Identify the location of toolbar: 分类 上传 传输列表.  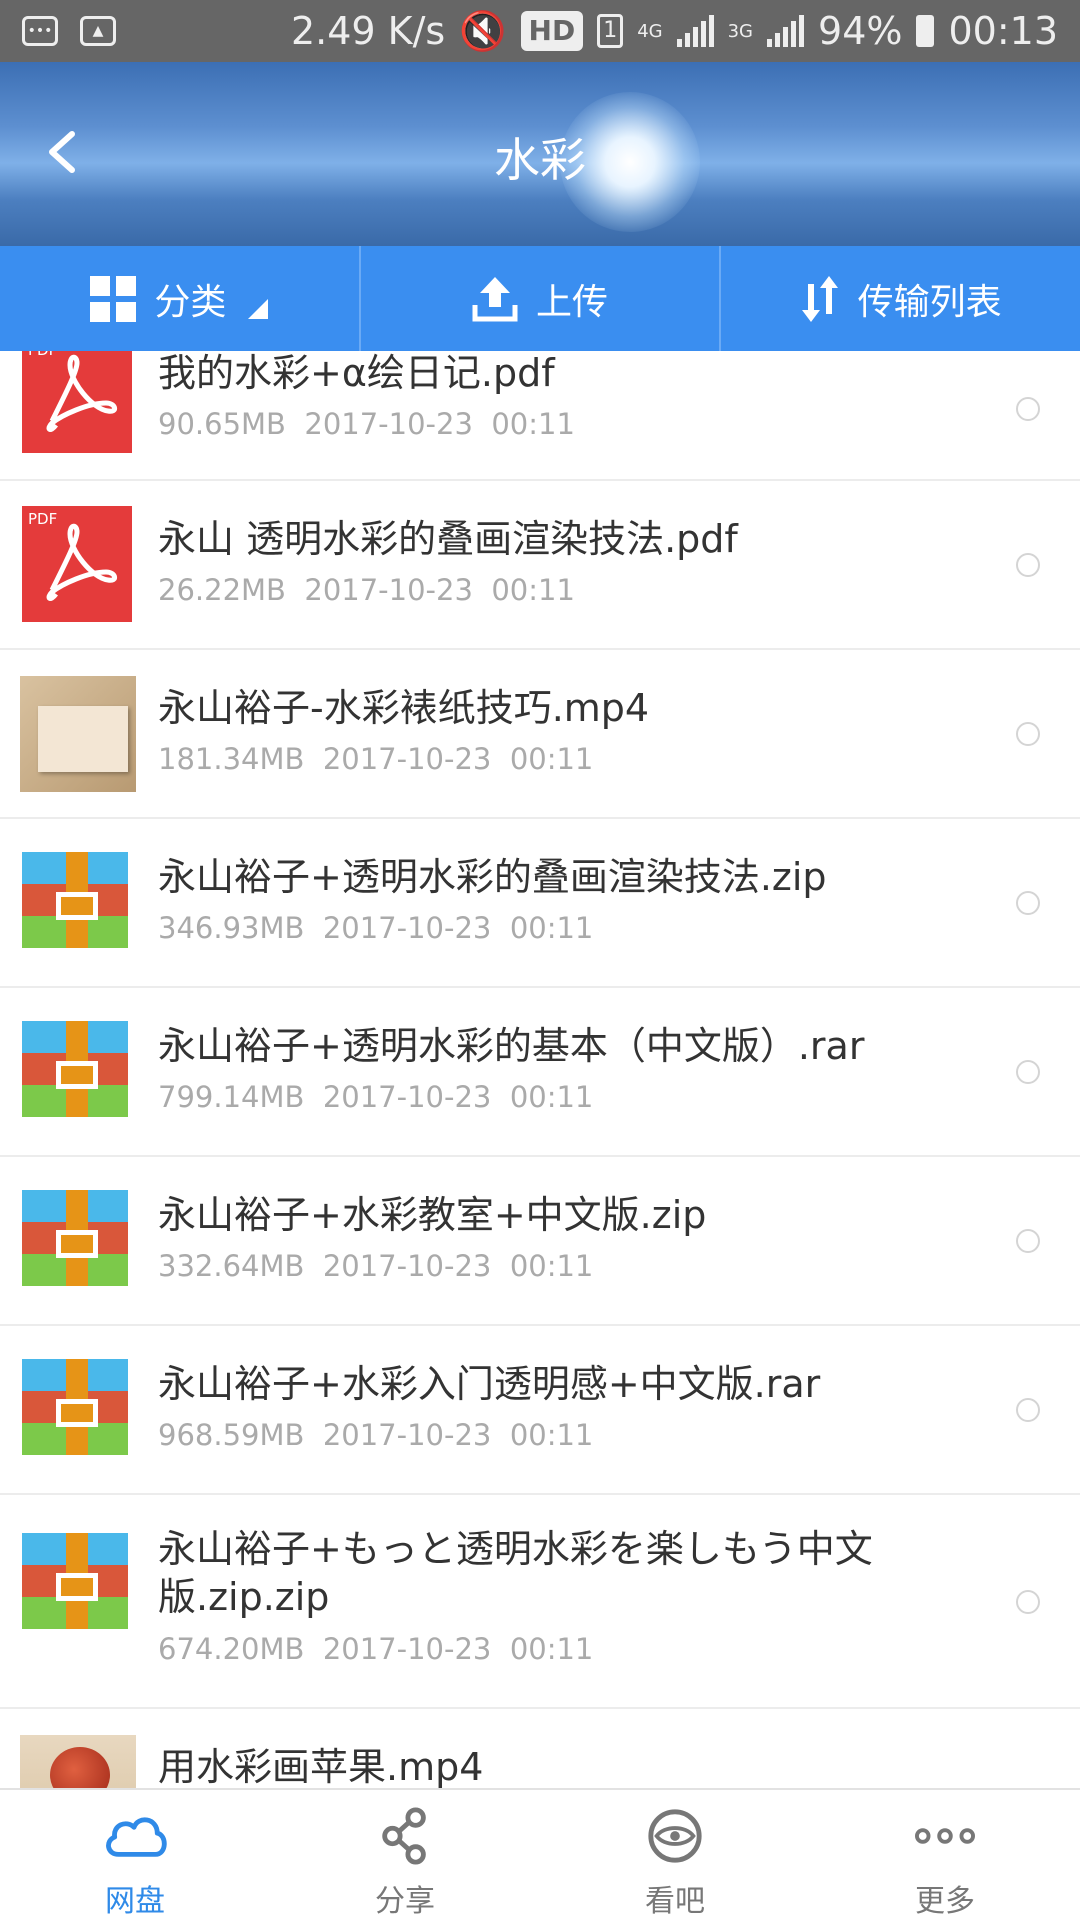
(540, 298).